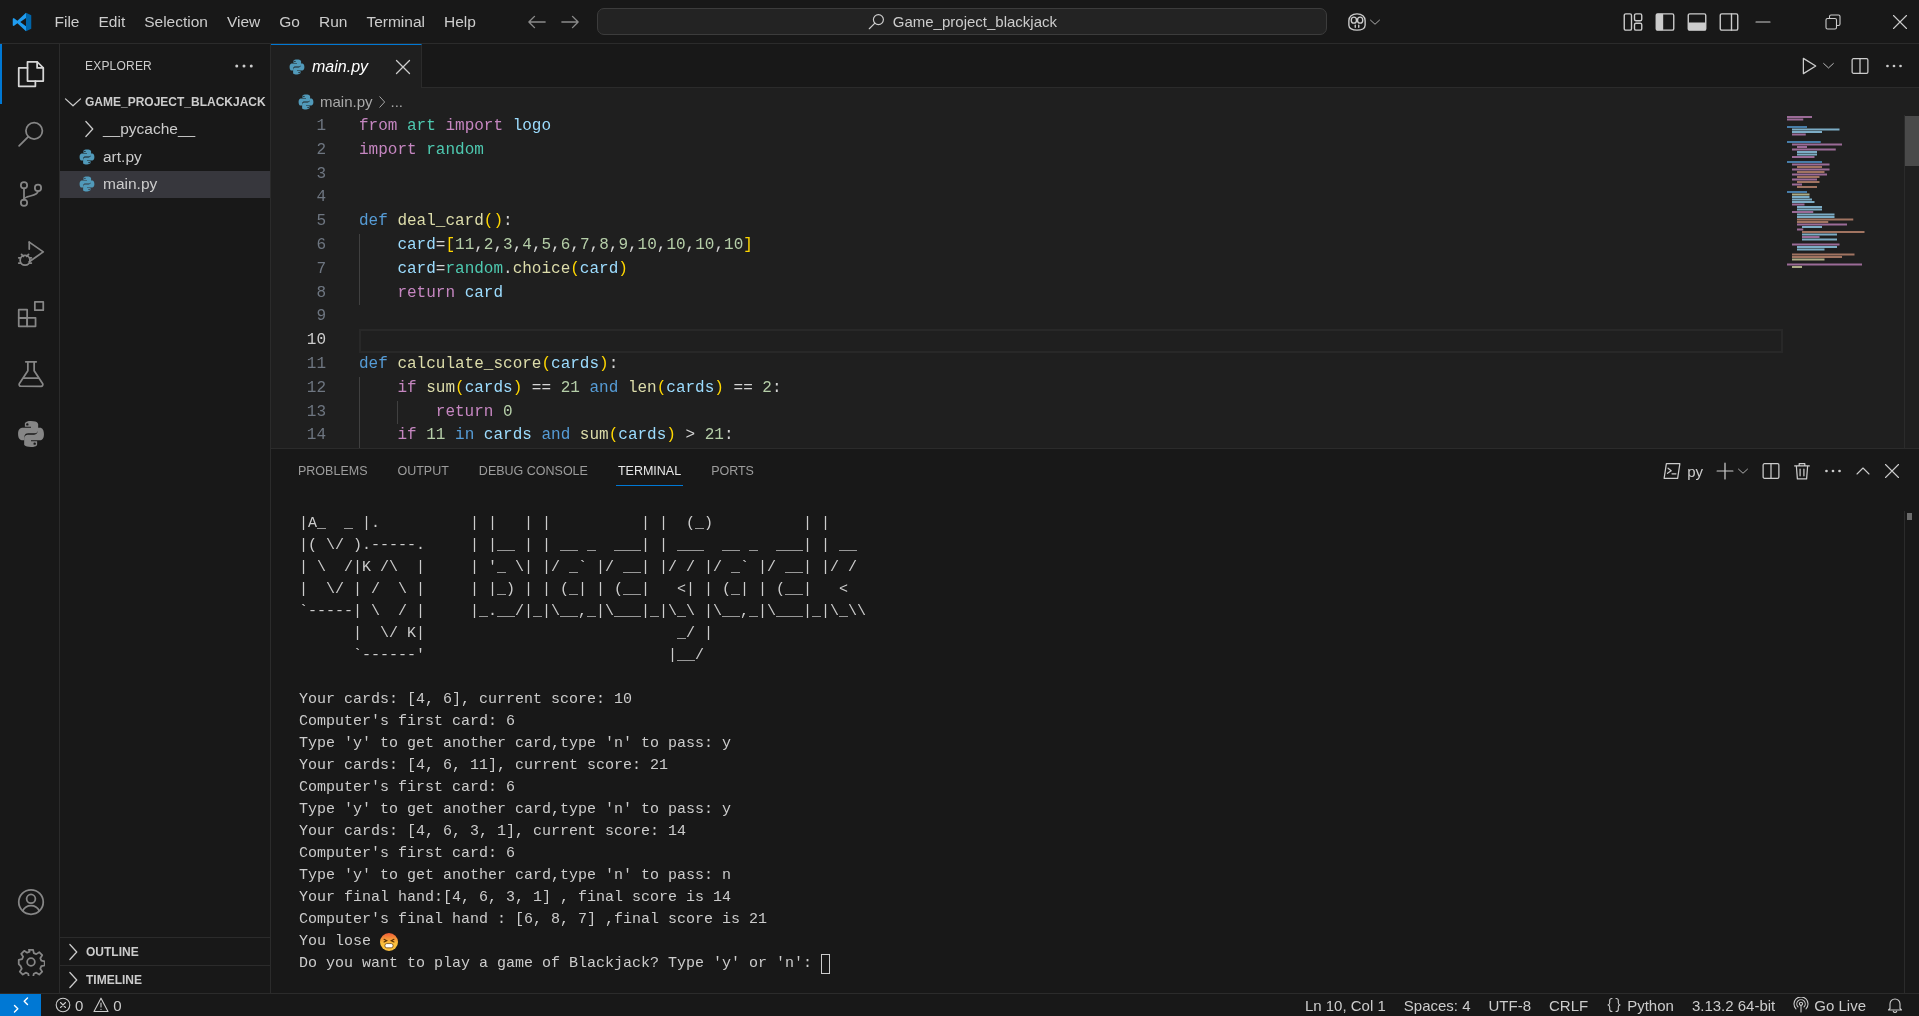 This screenshot has width=1919, height=1016. Describe the element at coordinates (962, 21) in the screenshot. I see `command-center-search: Game_project_blackjack` at that location.